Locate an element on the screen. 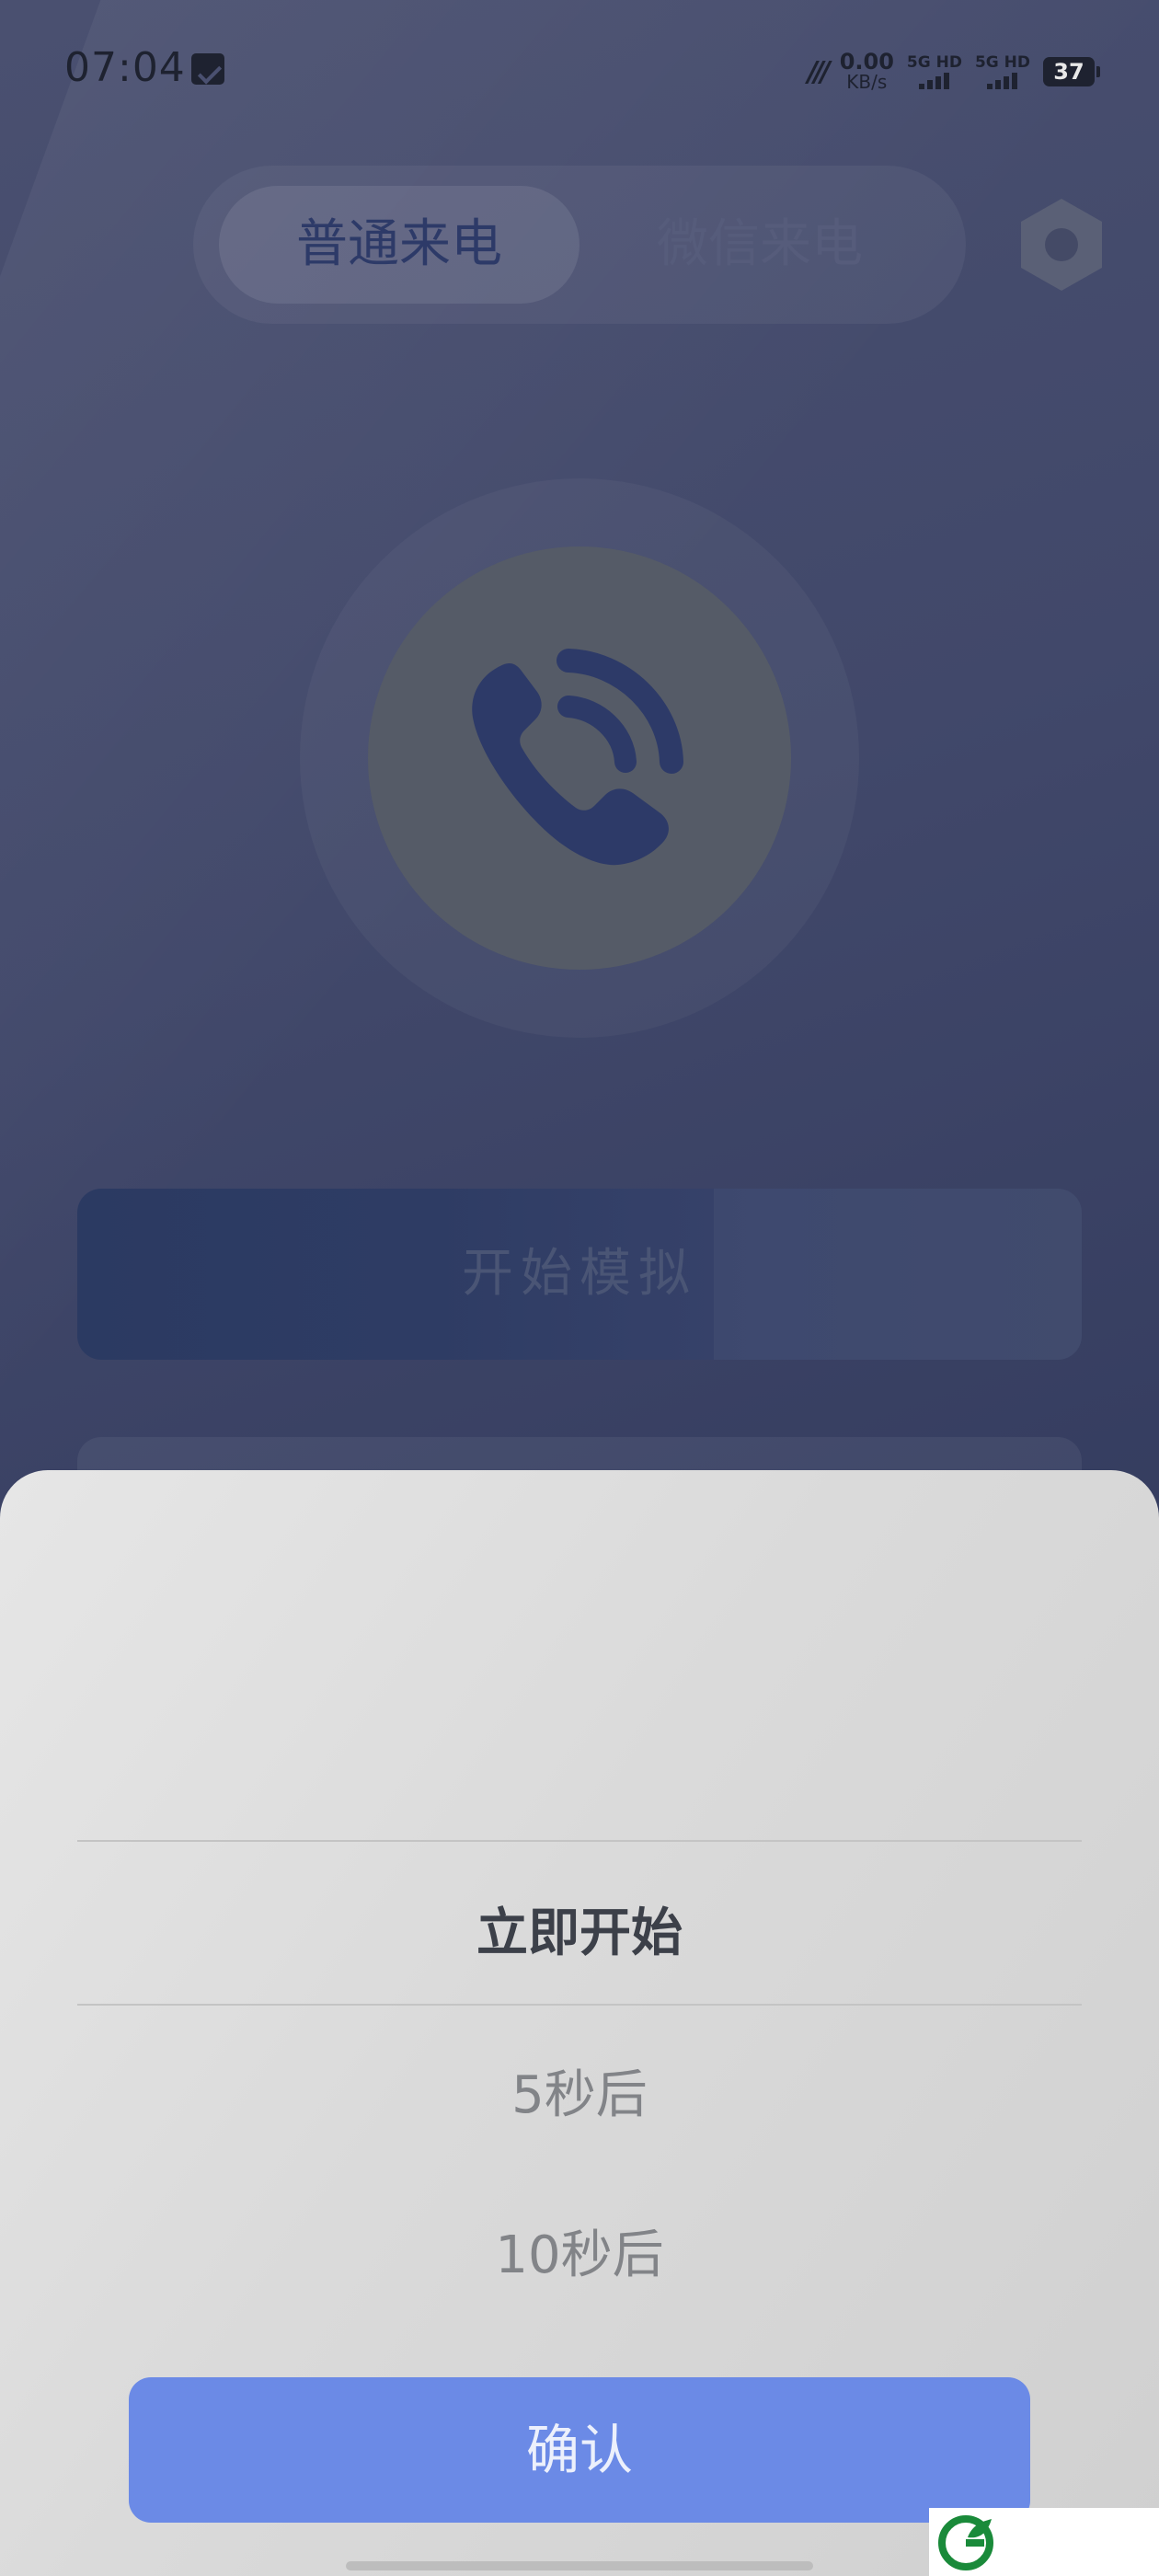 The image size is (1159, 2576). watermark-logo is located at coordinates (1044, 2542).